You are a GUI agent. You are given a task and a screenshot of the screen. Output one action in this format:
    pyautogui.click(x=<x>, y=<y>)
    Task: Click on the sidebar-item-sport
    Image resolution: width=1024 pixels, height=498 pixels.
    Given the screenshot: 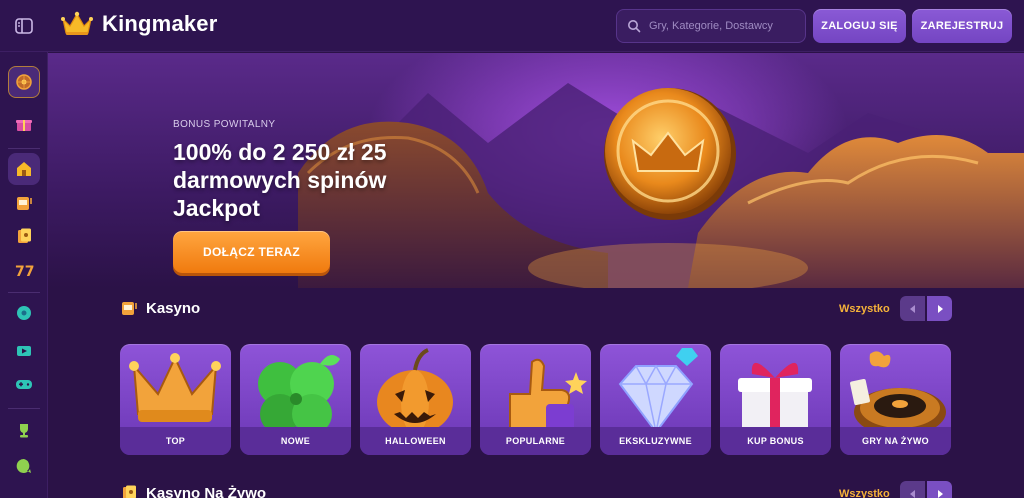 What is the action you would take?
    pyautogui.click(x=24, y=313)
    